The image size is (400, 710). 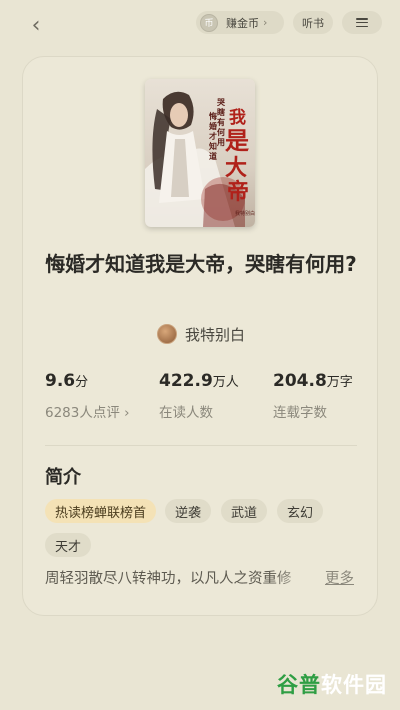 I want to click on divider, so click(x=201, y=445).